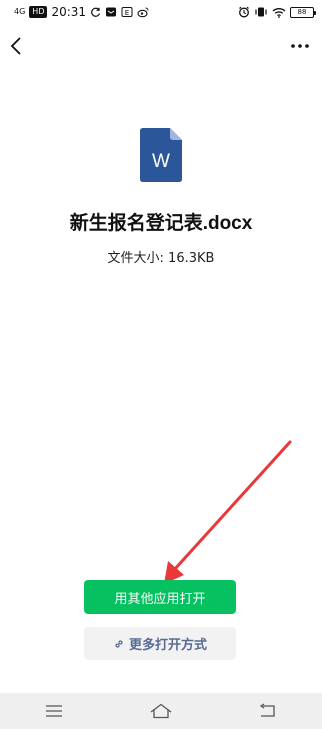  Describe the element at coordinates (38, 12) in the screenshot. I see `hd-badge: HD` at that location.